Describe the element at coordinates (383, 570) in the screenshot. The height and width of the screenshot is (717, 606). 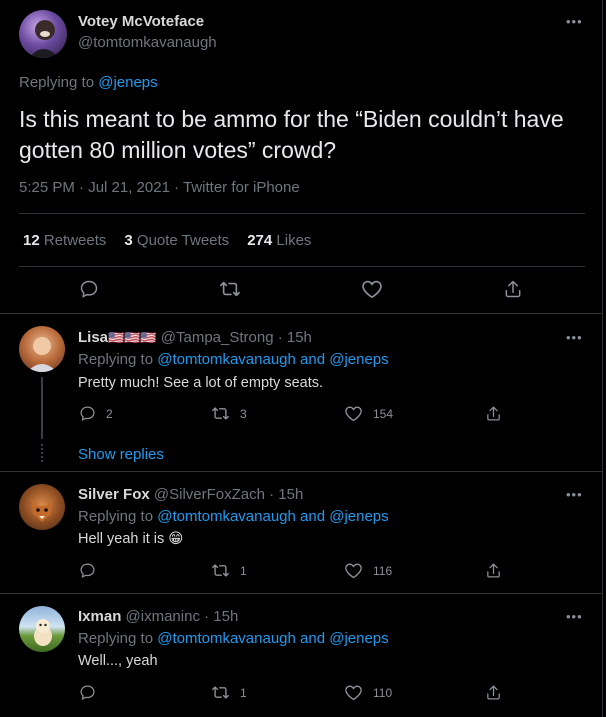
I see `like-count: 116` at that location.